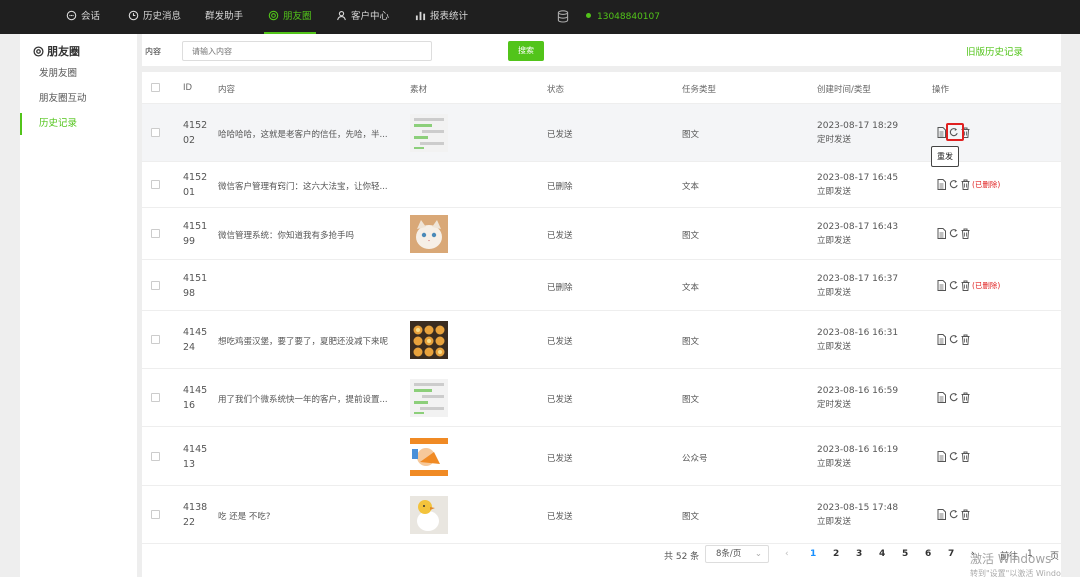 The width and height of the screenshot is (1080, 577). What do you see at coordinates (955, 132) in the screenshot?
I see `resend-highlight-box` at bounding box center [955, 132].